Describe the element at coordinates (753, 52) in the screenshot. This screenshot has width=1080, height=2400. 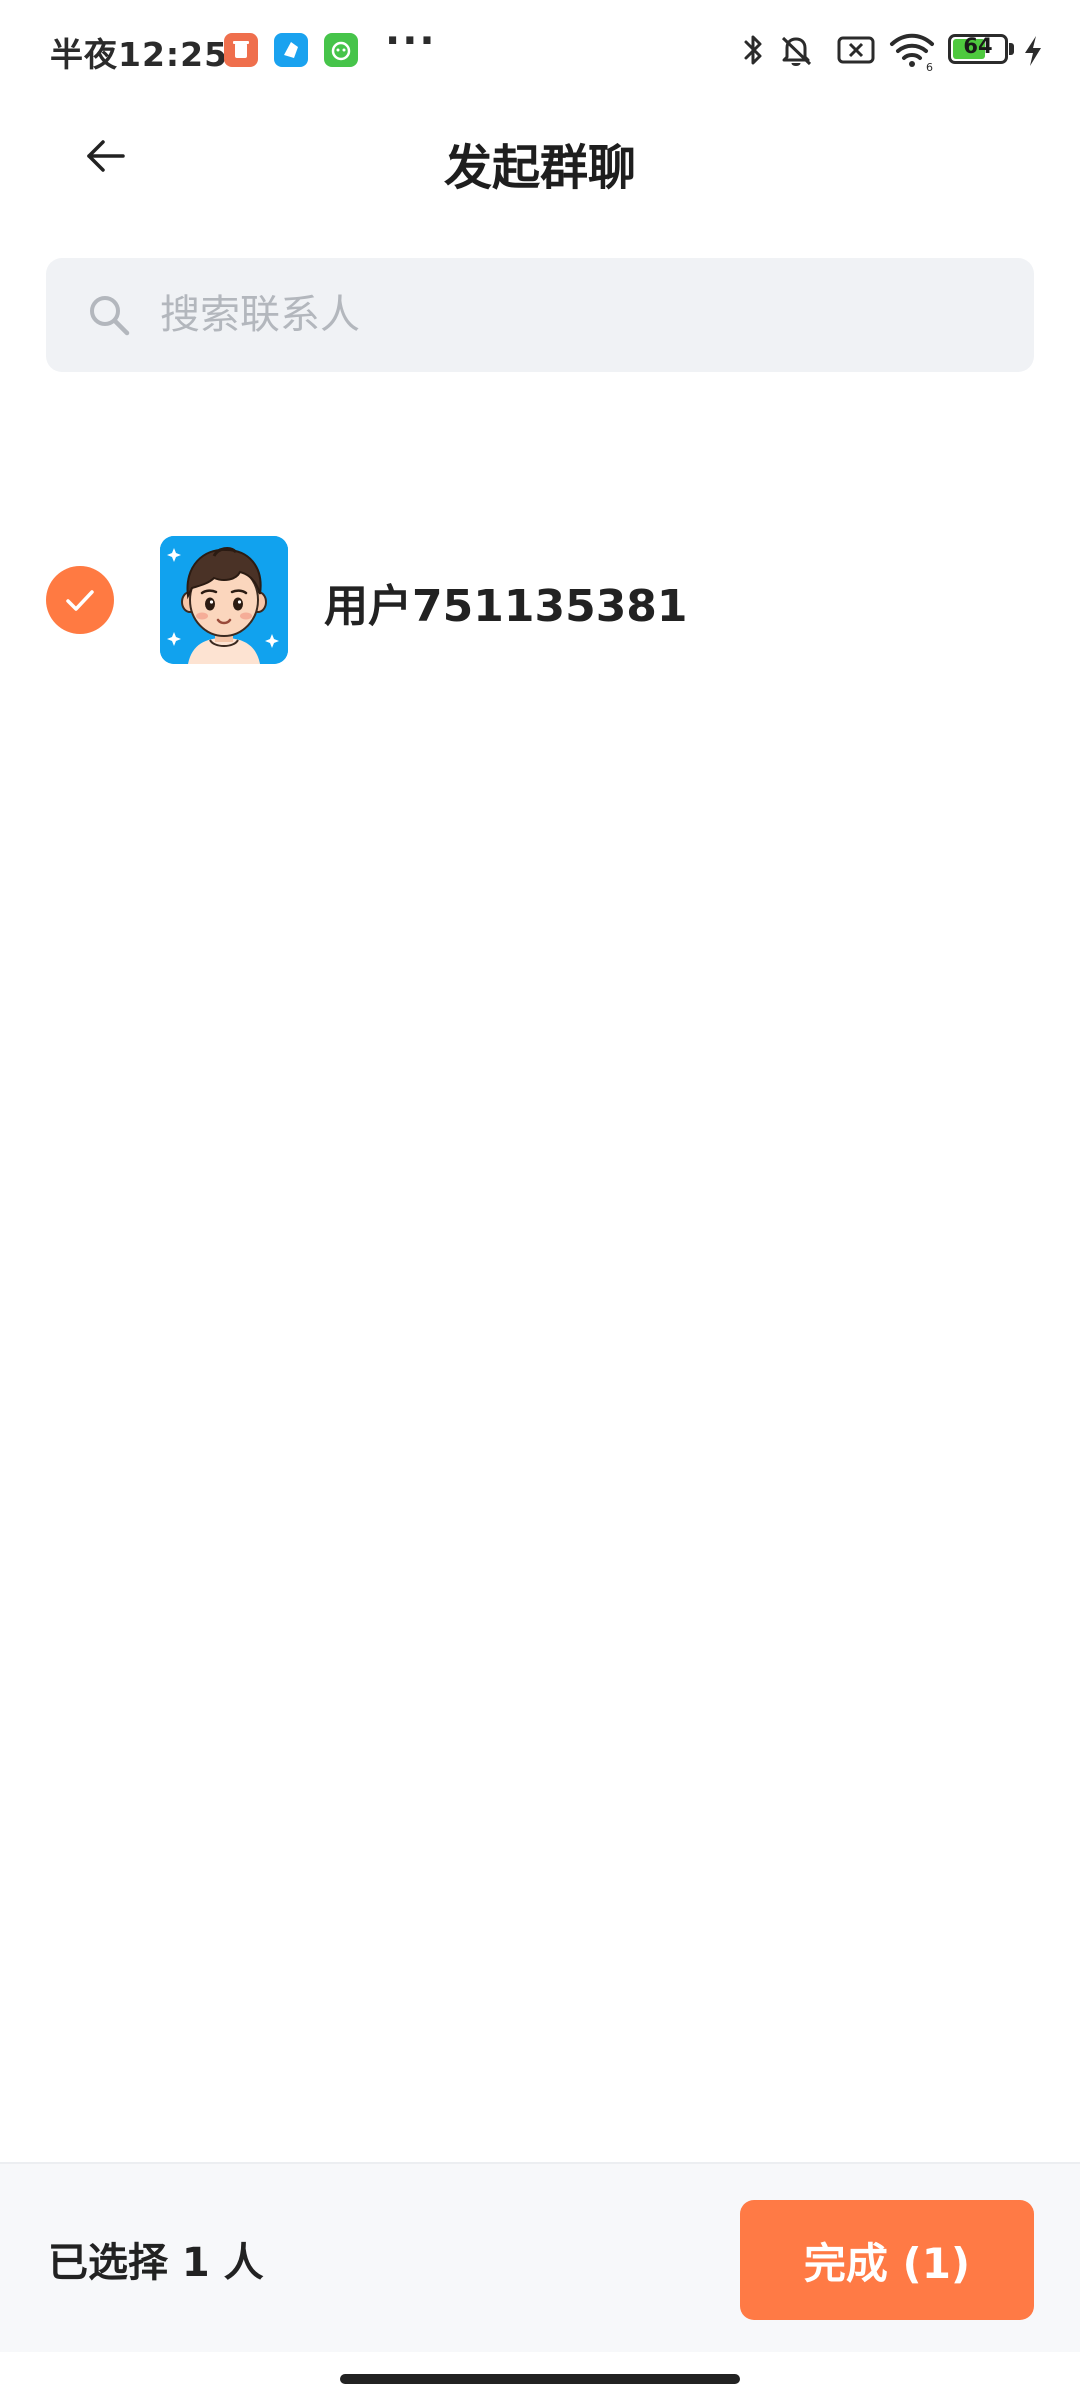
I see `bluetooth-icon` at that location.